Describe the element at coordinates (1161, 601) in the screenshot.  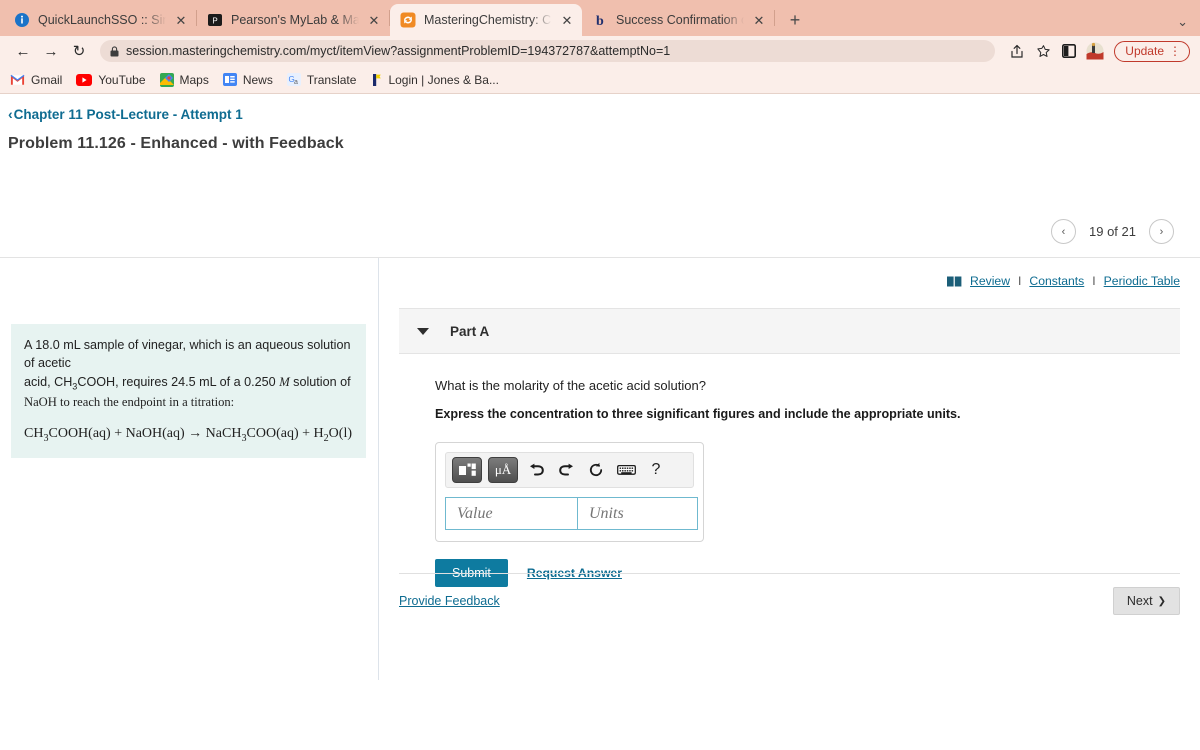
I see `chevron-right-icon: ❯` at that location.